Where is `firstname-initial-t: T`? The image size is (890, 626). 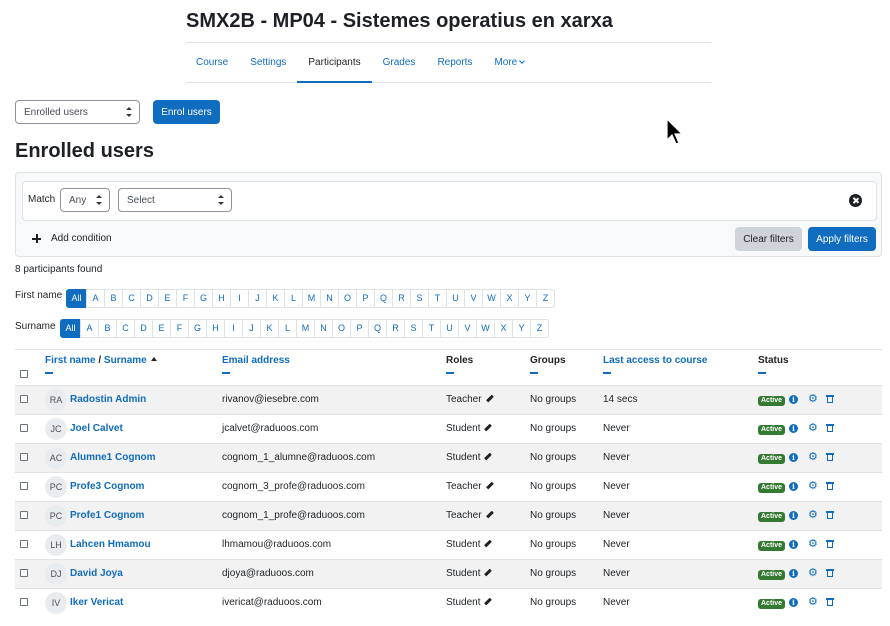
firstname-initial-t: T is located at coordinates (437, 298).